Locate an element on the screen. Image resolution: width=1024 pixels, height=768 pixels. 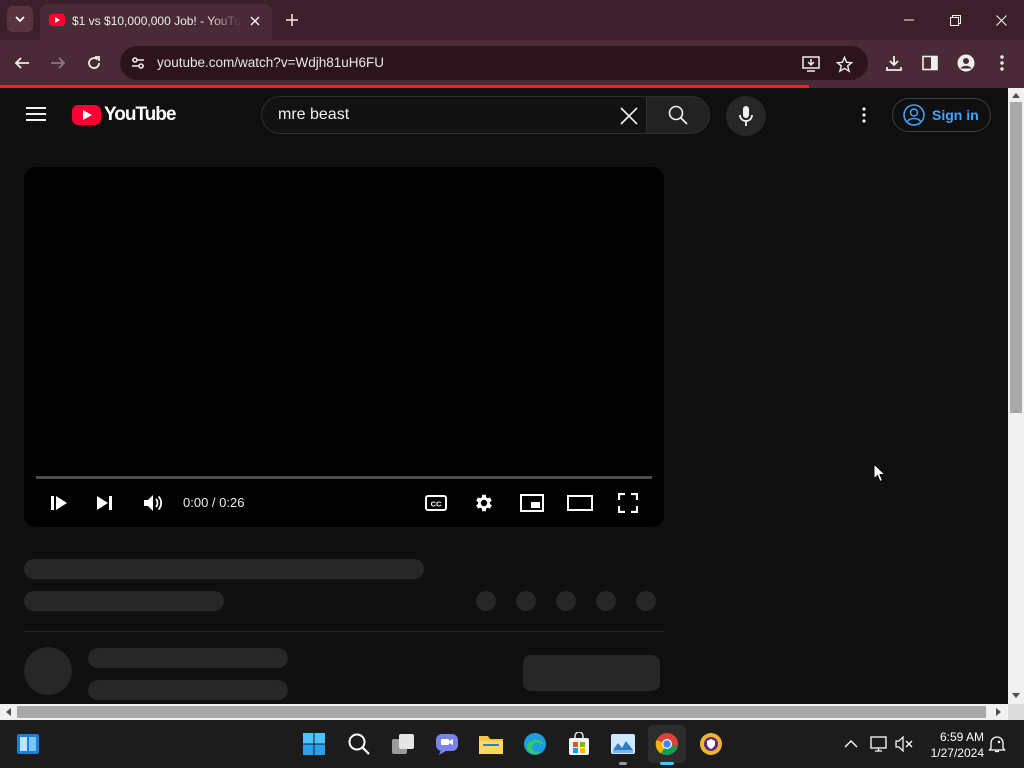
edge-icon is located at coordinates (535, 744).